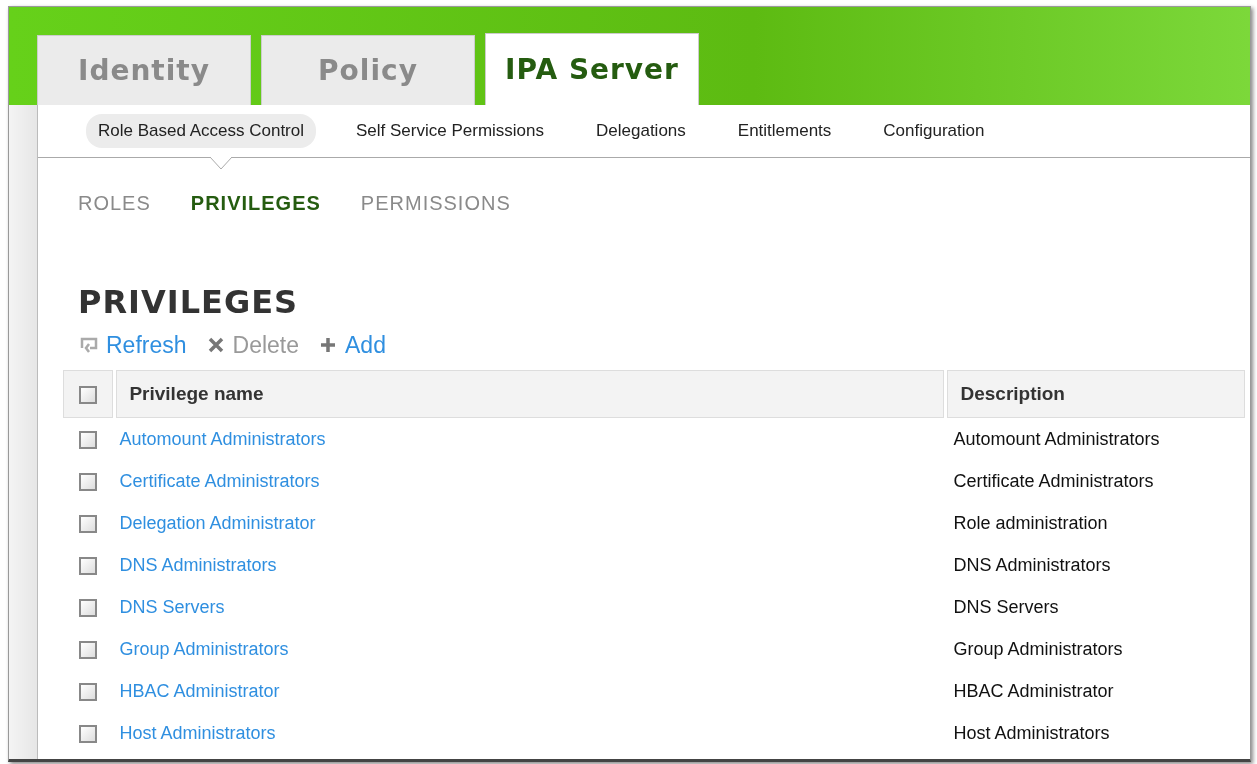  I want to click on privilege-link: Automount Administrators, so click(222, 438).